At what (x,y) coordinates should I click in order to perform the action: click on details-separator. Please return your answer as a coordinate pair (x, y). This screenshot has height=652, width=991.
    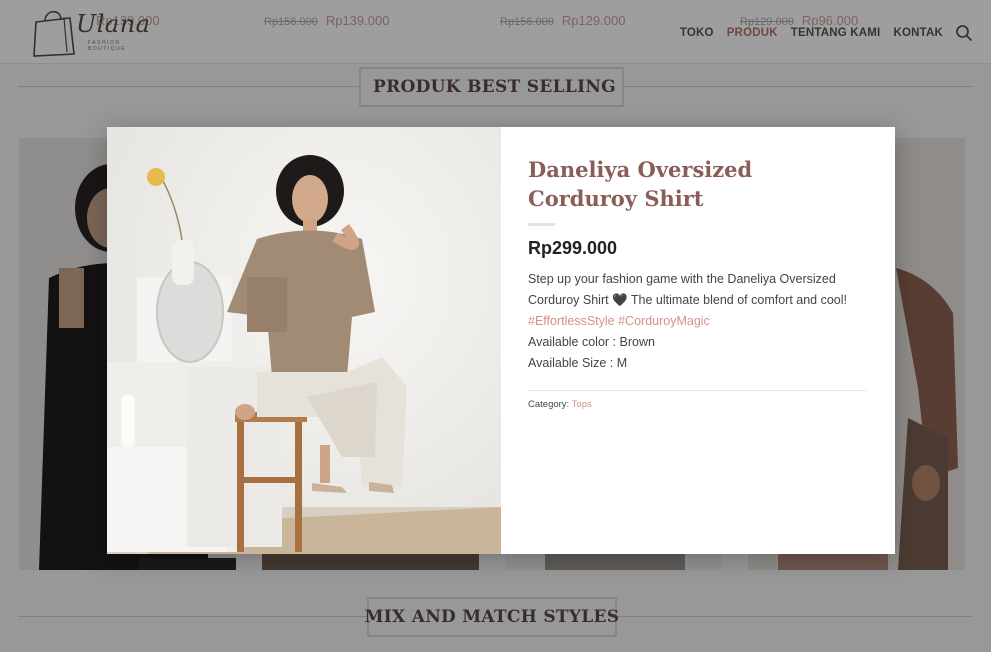
    Looking at the image, I should click on (697, 390).